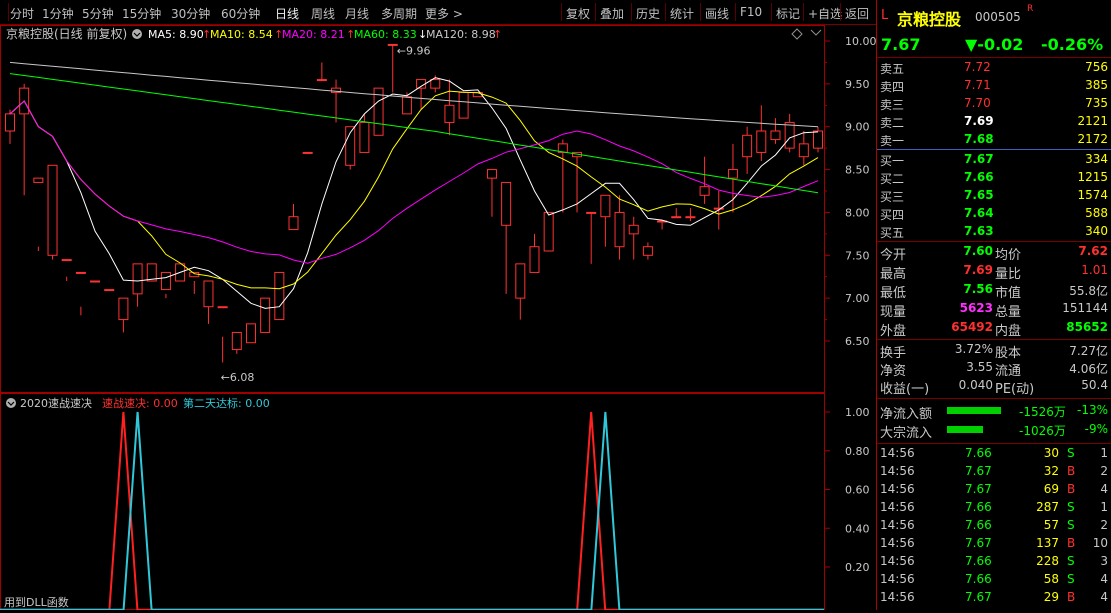  I want to click on bid-price: 7.67, so click(979, 159).